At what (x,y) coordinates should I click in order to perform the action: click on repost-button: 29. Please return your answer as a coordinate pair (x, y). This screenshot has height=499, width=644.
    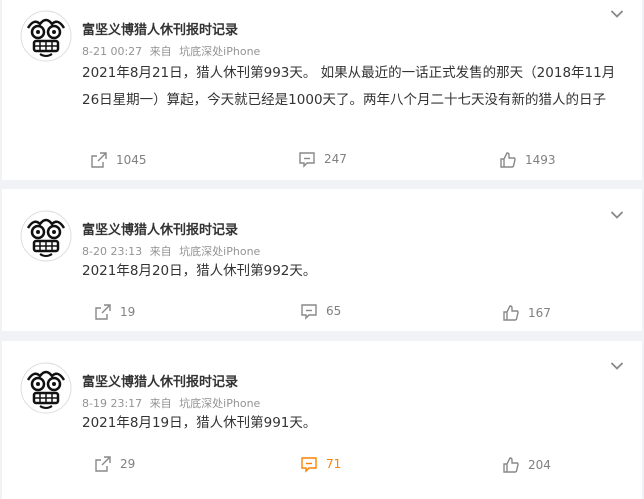
    Looking at the image, I should click on (114, 464).